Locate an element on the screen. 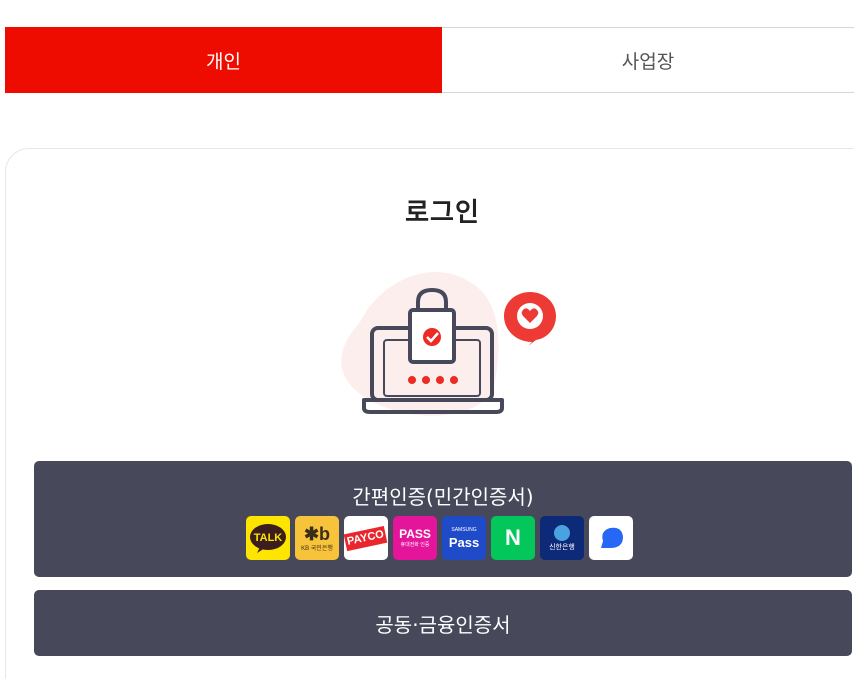 This screenshot has height=679, width=854. toss-icon is located at coordinates (611, 538).